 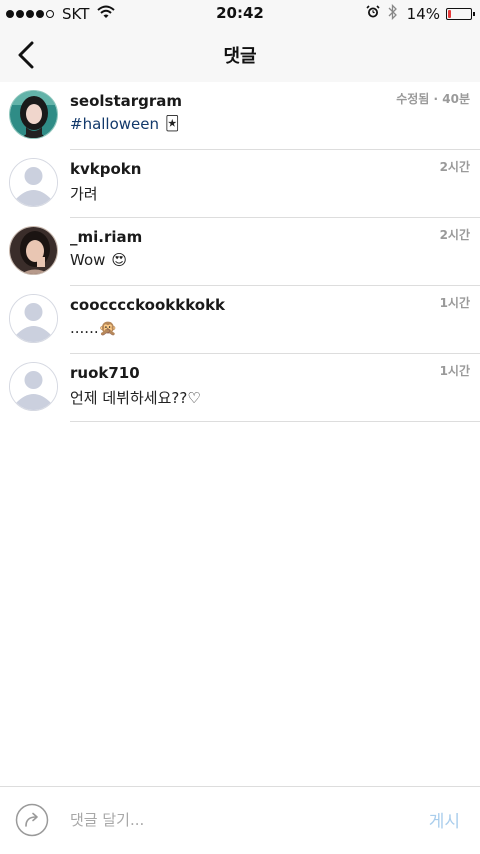 I want to click on comment-item: coocccckookkkokk ...... 🙊 1시간, so click(x=240, y=320).